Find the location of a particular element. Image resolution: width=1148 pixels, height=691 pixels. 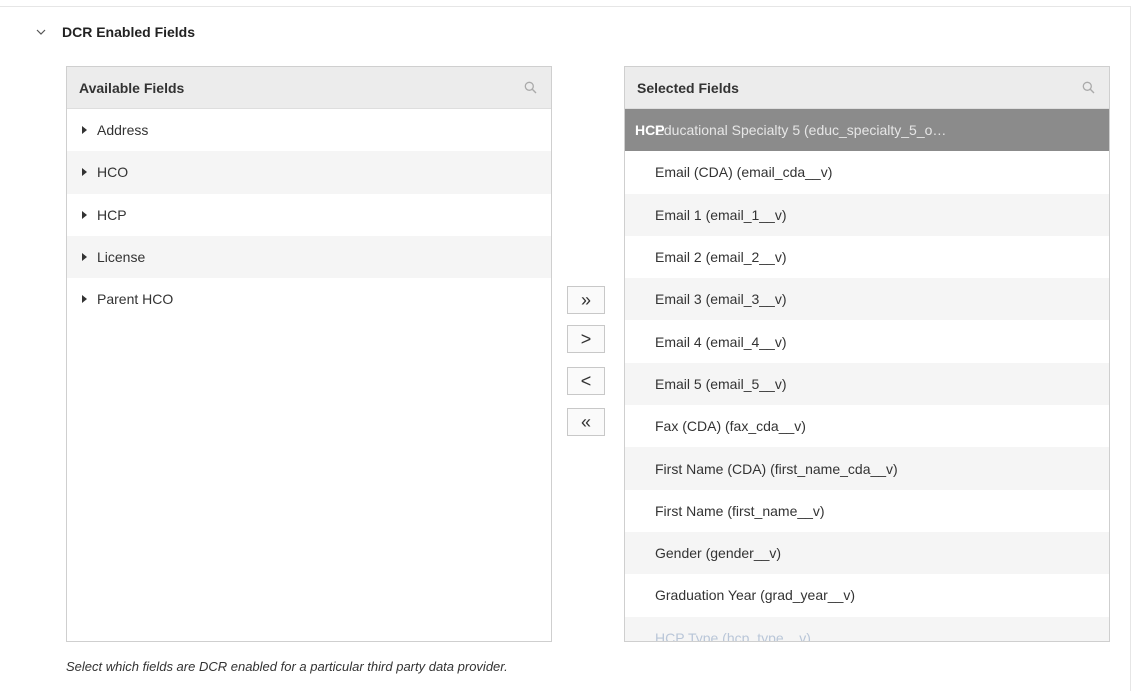

tree-item-hcp: HCP is located at coordinates (309, 215).